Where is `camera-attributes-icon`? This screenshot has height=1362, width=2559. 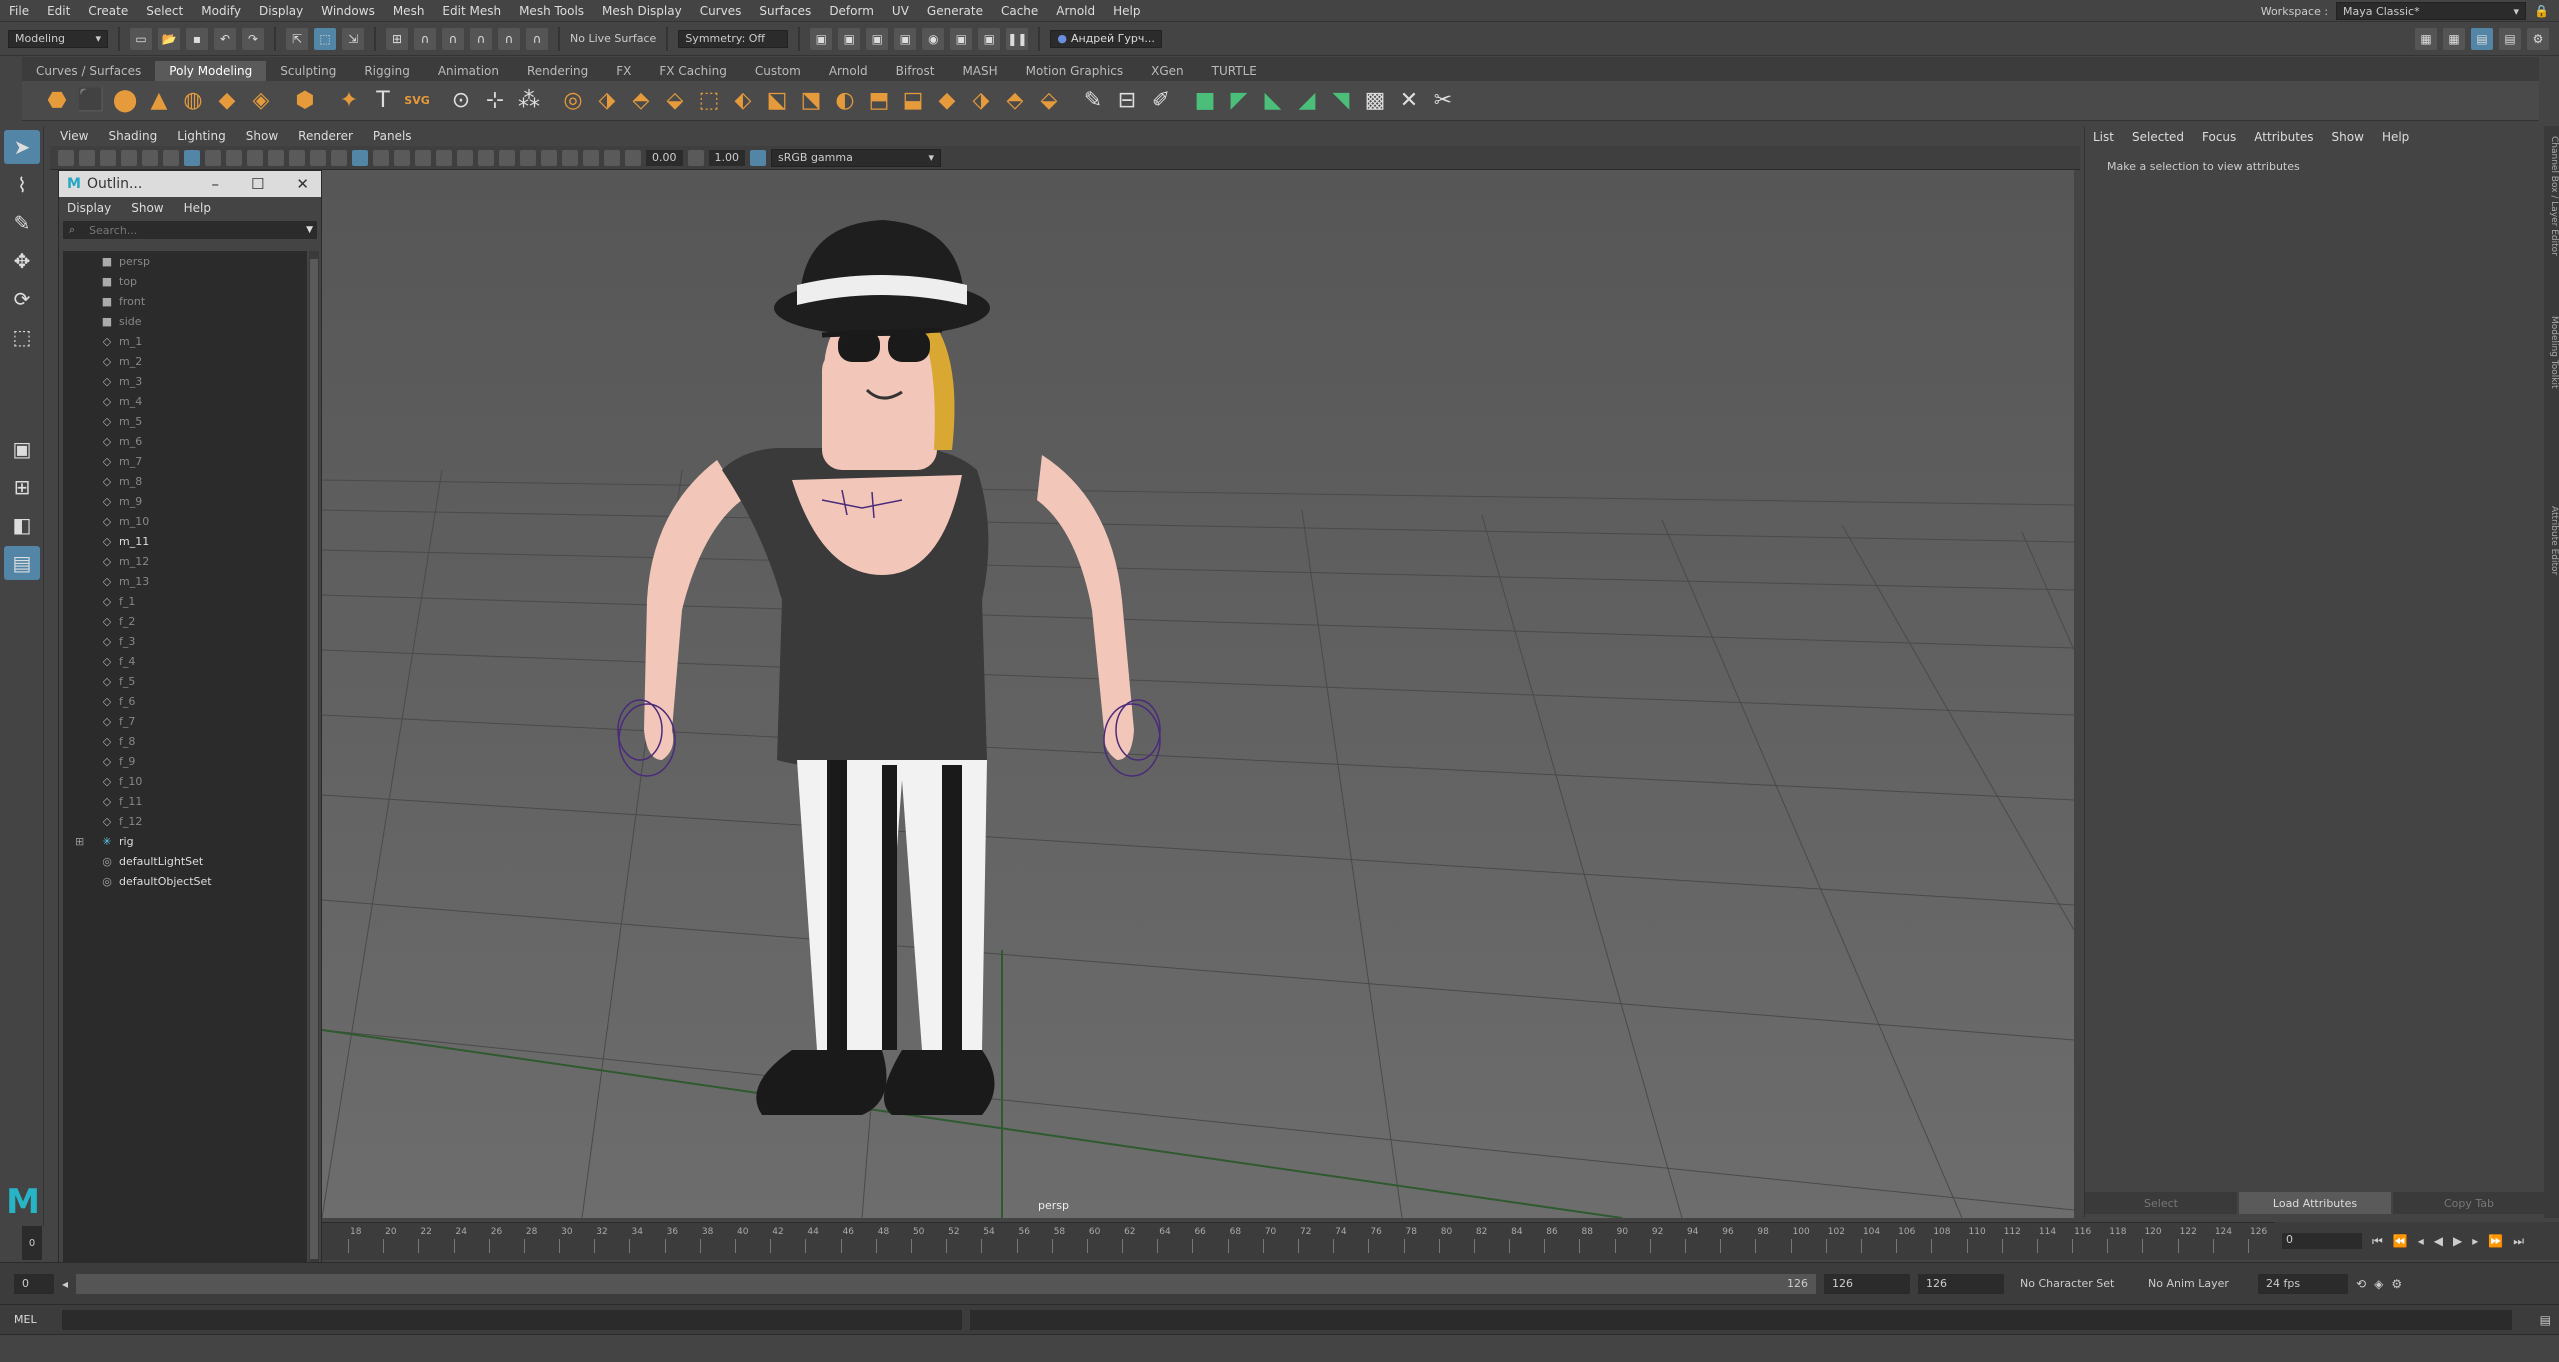
camera-attributes-icon is located at coordinates (87, 157).